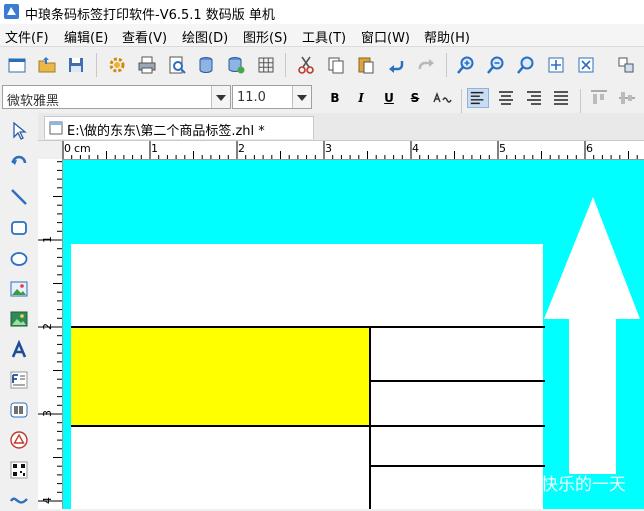 Image resolution: width=644 pixels, height=511 pixels. I want to click on align-top-icon, so click(599, 97).